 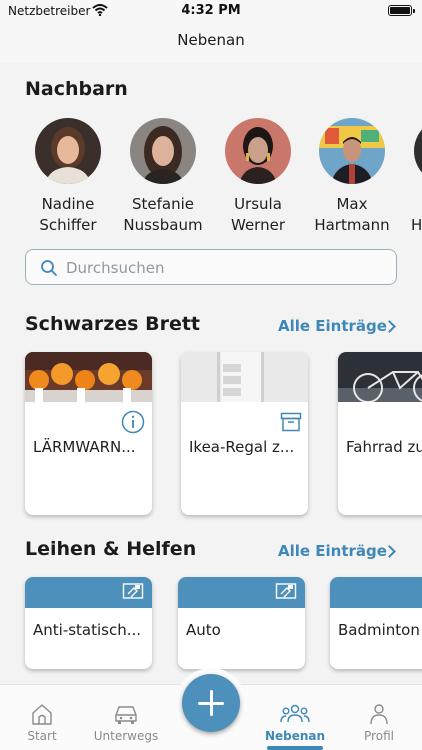 I want to click on tab-label: Nebenan, so click(x=295, y=736).